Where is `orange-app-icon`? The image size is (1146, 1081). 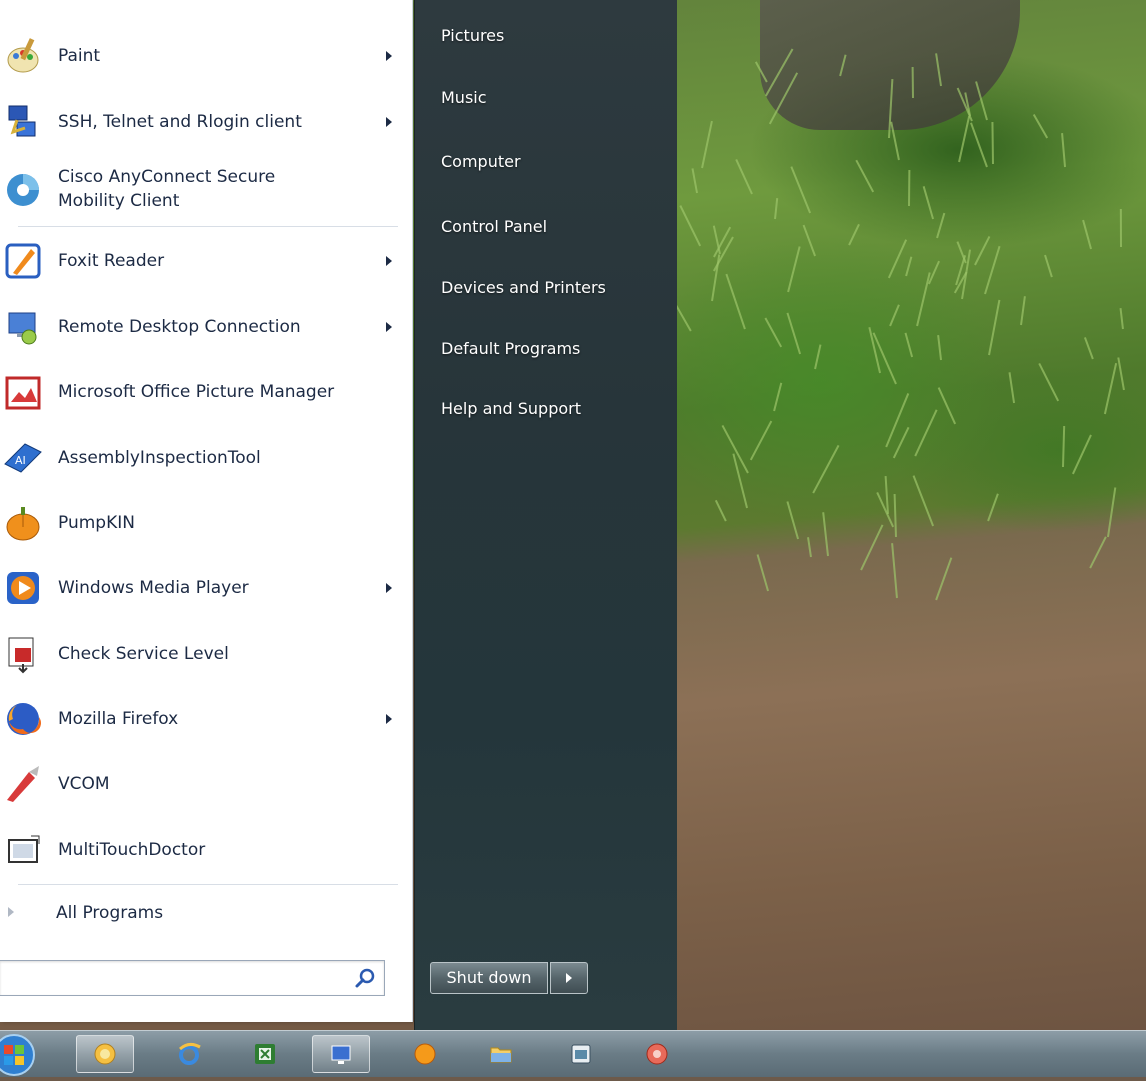
orange-app-icon is located at coordinates (425, 1054).